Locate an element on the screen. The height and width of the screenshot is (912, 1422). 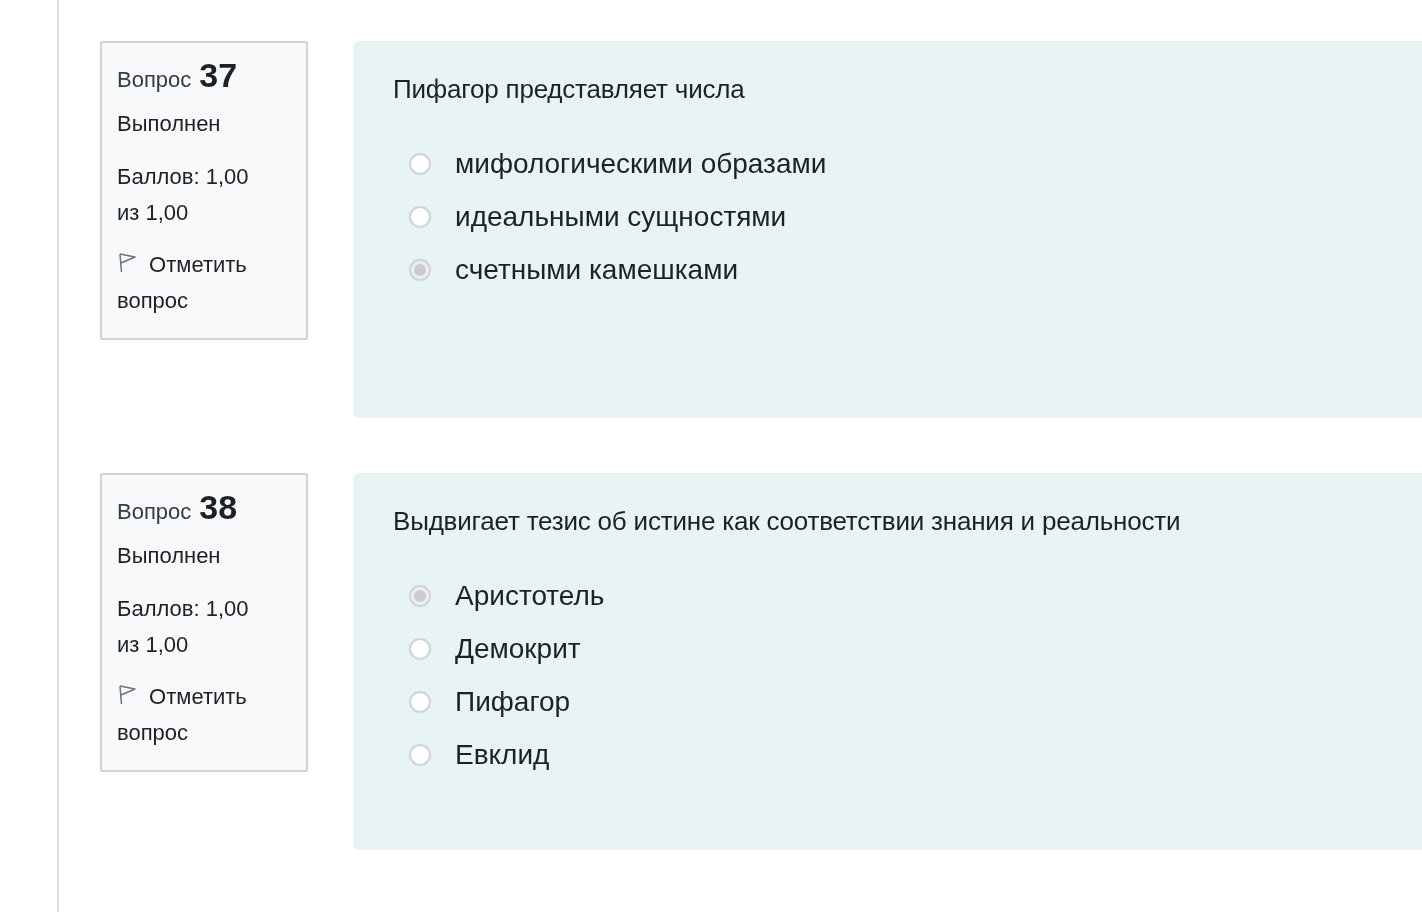
answer-option: идеальными сущностями is located at coordinates (621, 216).